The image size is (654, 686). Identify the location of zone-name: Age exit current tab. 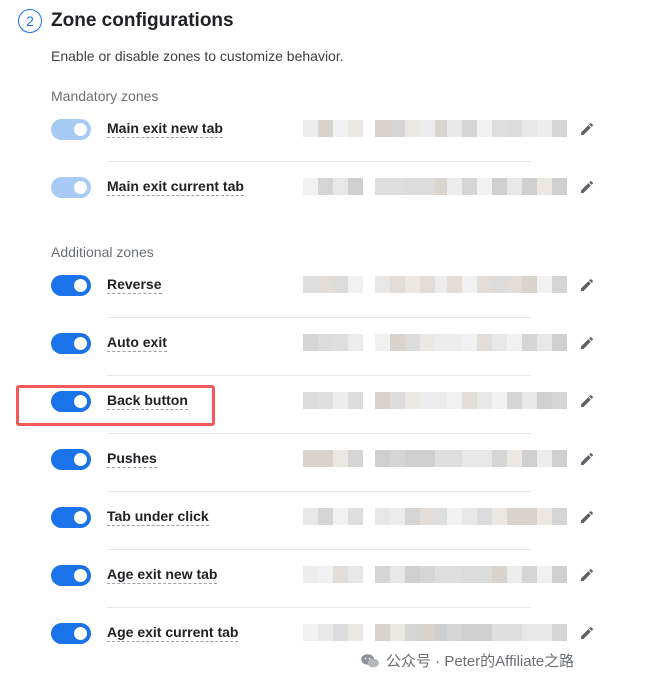
(173, 633).